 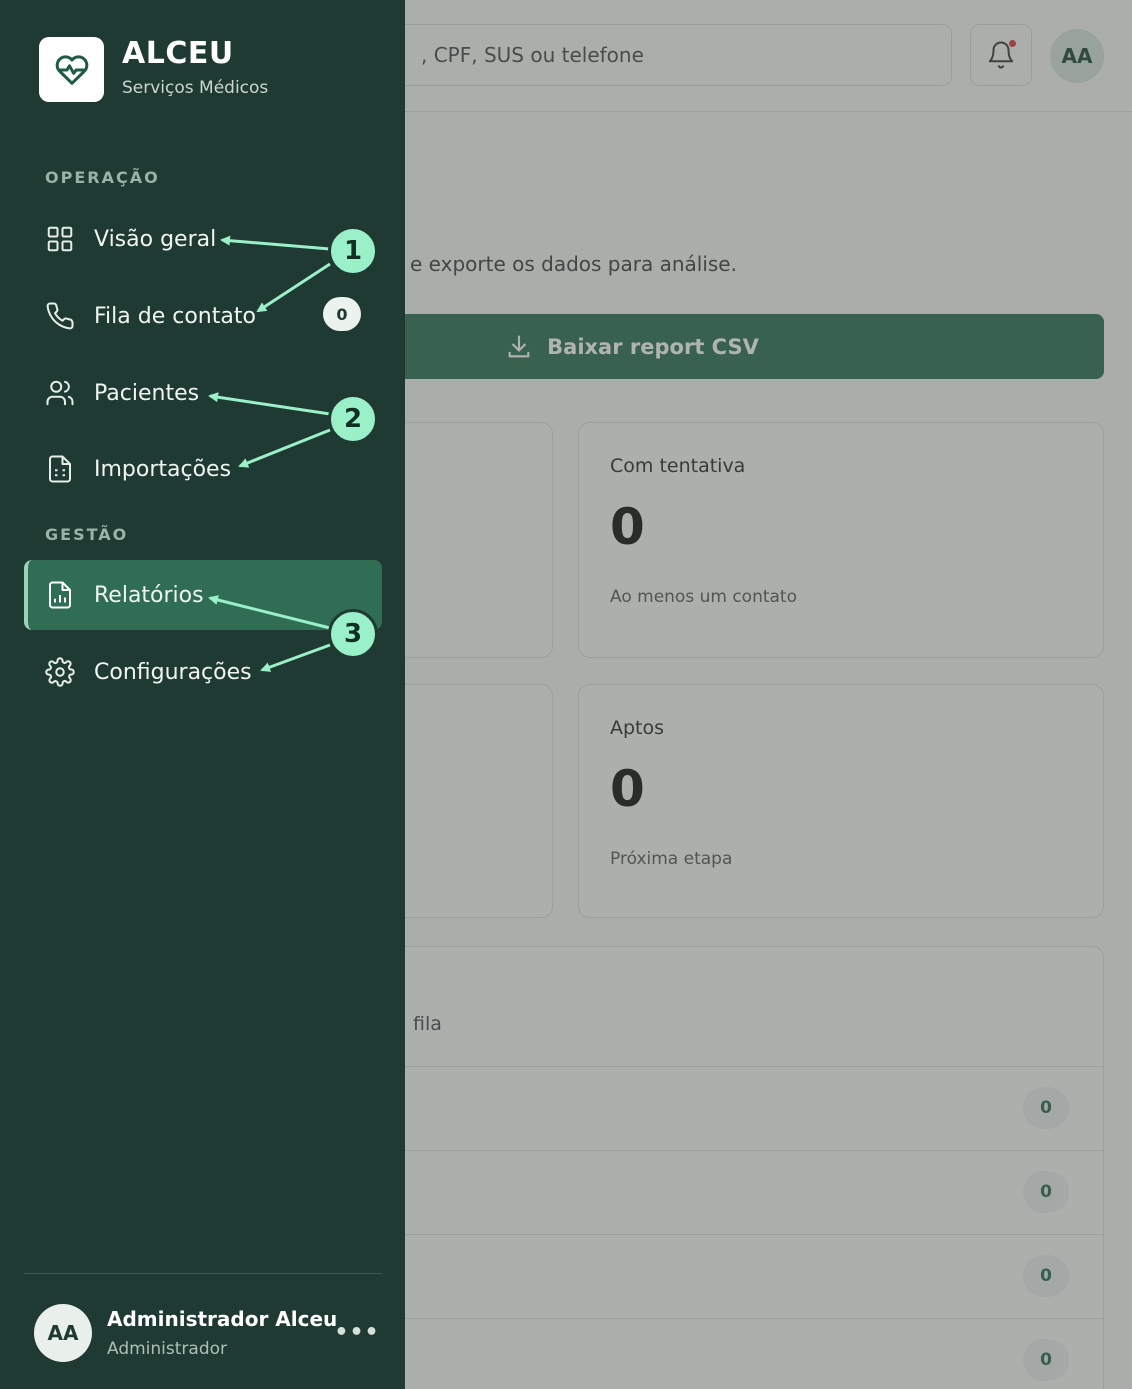 What do you see at coordinates (222, 1319) in the screenshot?
I see `user-name: Administrador Alceu` at bounding box center [222, 1319].